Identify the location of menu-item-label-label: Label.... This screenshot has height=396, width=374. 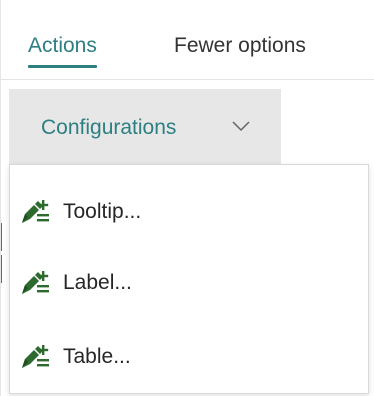
(97, 282).